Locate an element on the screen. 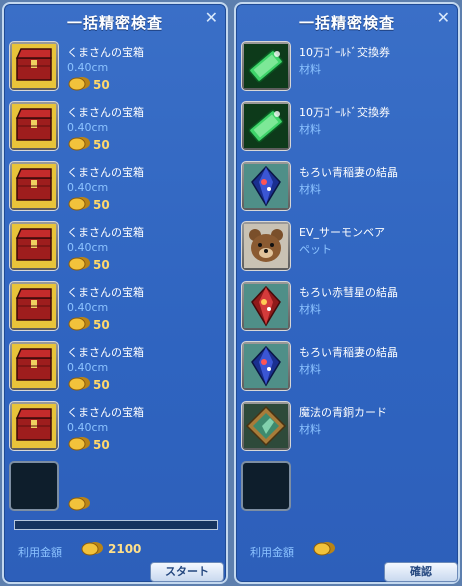 The width and height of the screenshot is (462, 586). start-button: スタート is located at coordinates (187, 572).